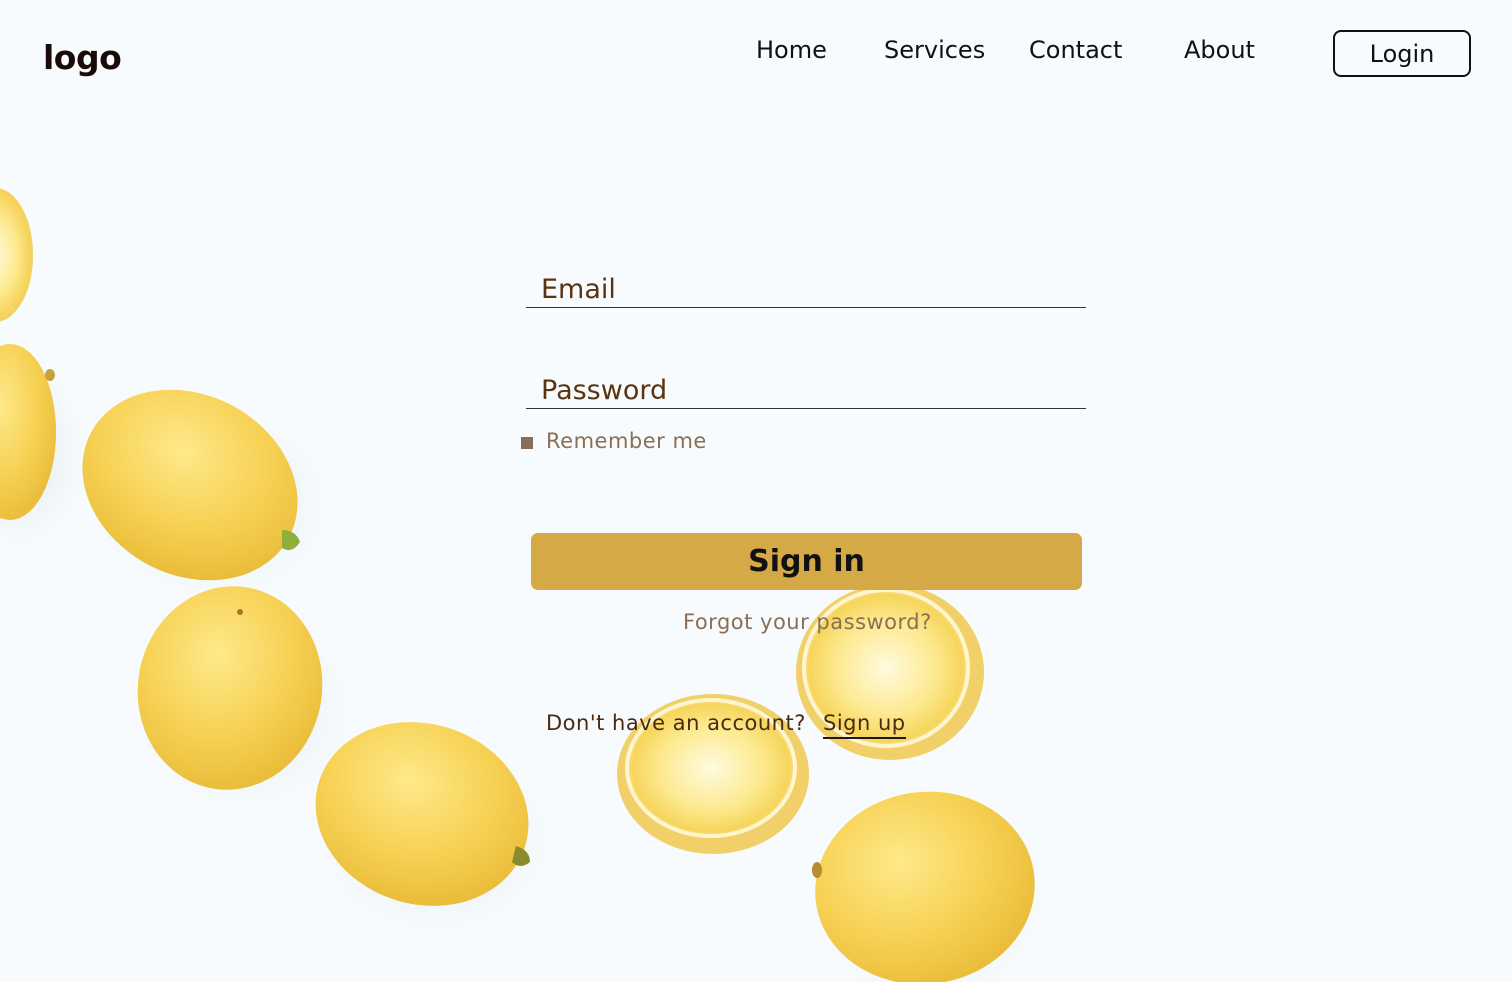 The width and height of the screenshot is (1512, 982). I want to click on no-account-text: Don't have an account?, so click(676, 723).